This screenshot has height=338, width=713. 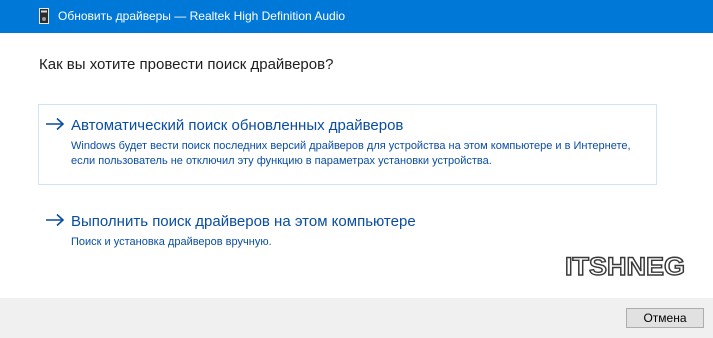 I want to click on dialog-footer, so click(x=356, y=318).